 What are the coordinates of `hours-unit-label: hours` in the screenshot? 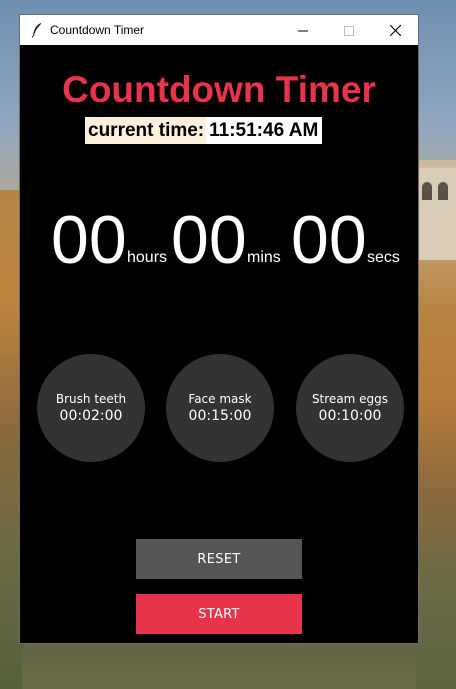 It's located at (147, 257).